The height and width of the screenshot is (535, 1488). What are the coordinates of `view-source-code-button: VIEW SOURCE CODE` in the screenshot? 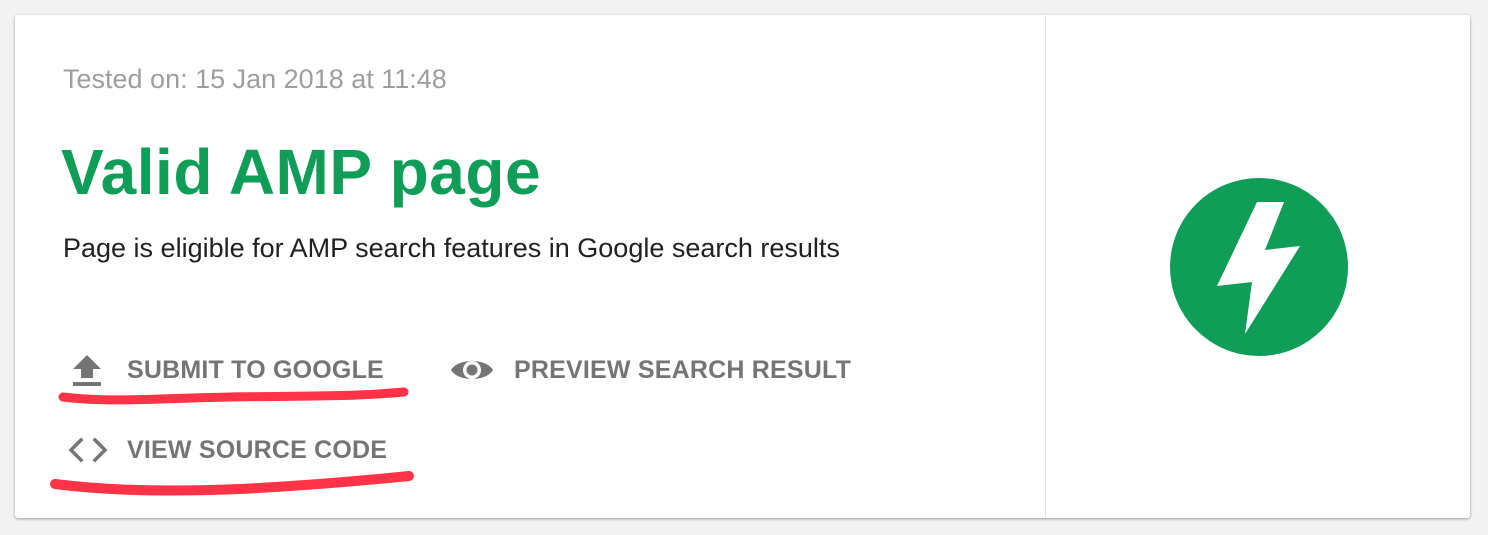 It's located at (227, 450).